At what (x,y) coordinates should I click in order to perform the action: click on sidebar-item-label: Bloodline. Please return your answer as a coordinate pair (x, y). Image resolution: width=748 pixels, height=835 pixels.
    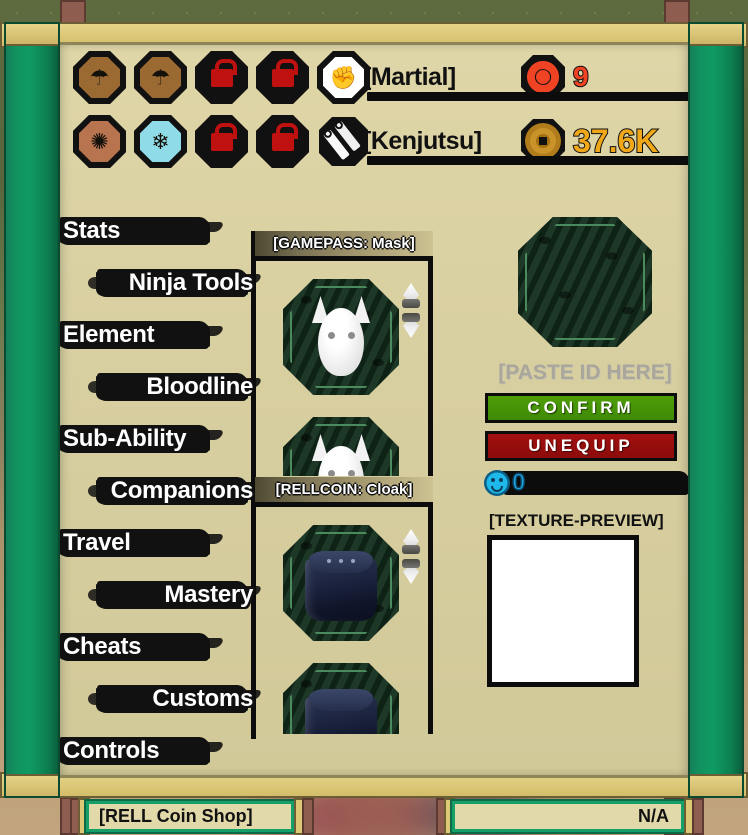
    Looking at the image, I should click on (199, 386).